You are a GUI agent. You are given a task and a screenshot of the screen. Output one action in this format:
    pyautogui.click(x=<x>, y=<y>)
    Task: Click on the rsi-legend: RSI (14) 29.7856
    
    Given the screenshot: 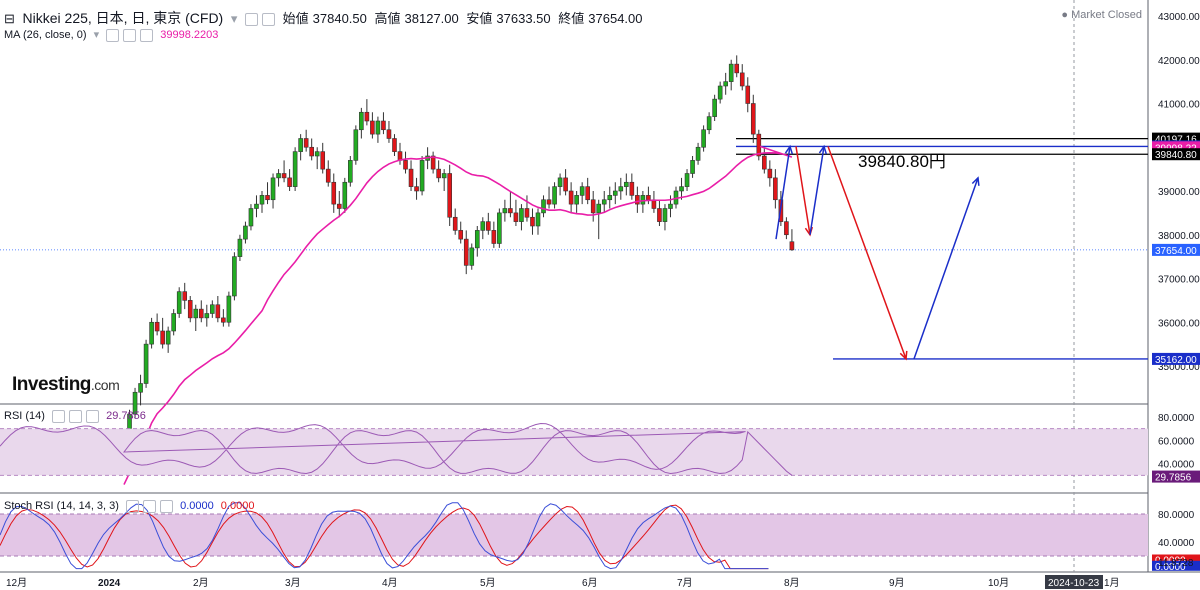 What is the action you would take?
    pyautogui.click(x=77, y=416)
    